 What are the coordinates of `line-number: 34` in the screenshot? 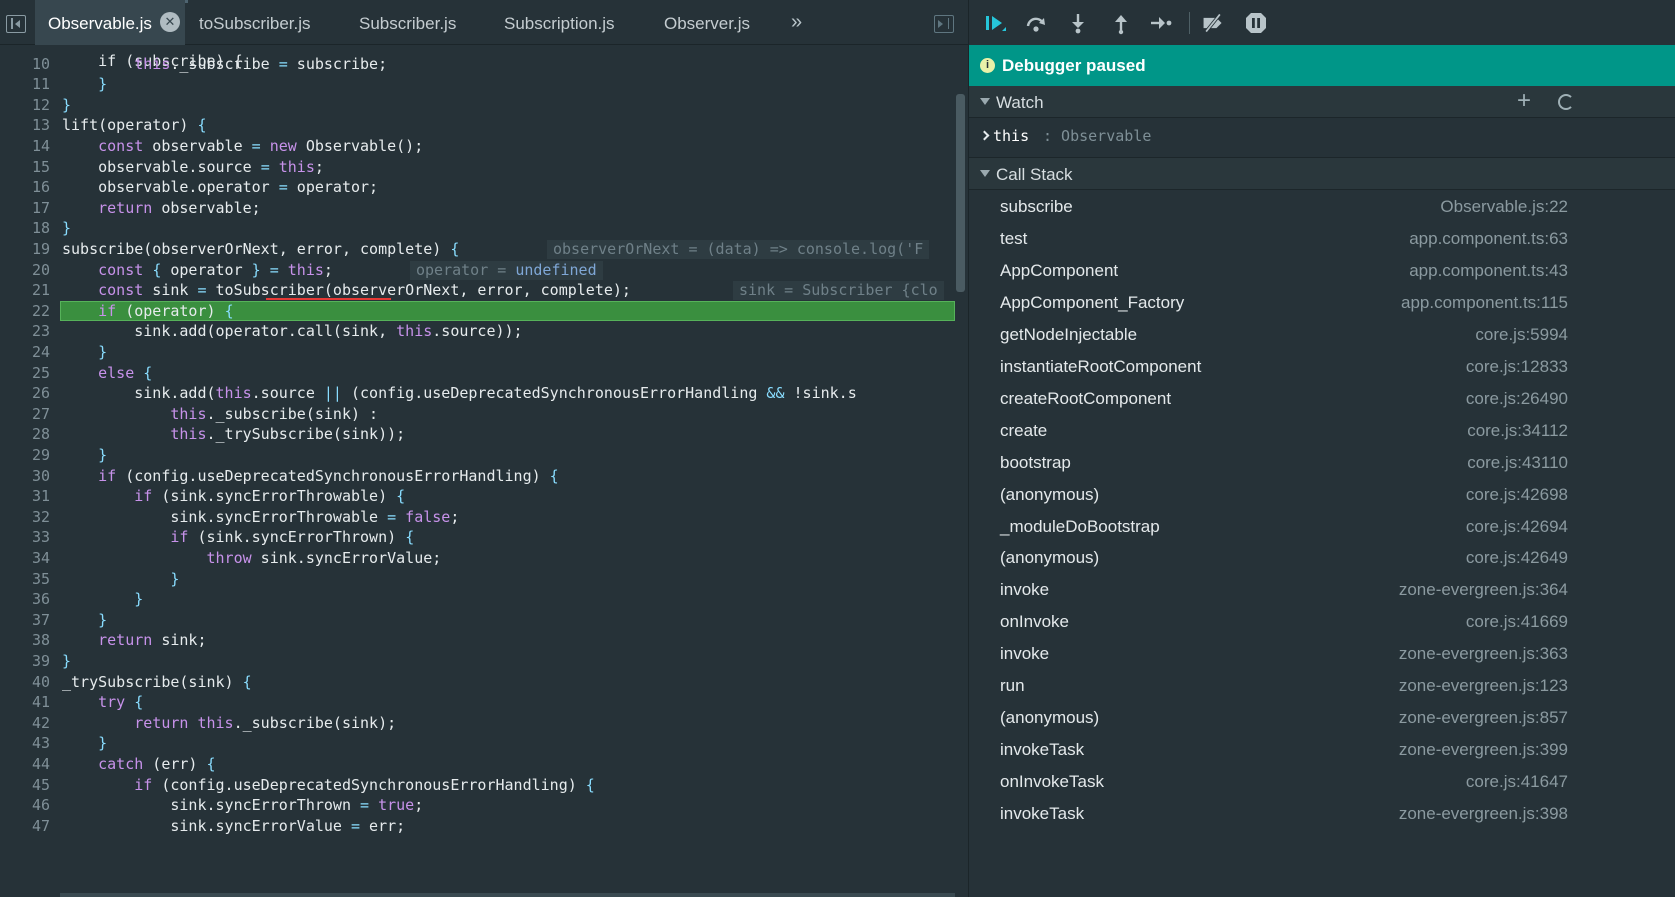 It's located at (25, 558).